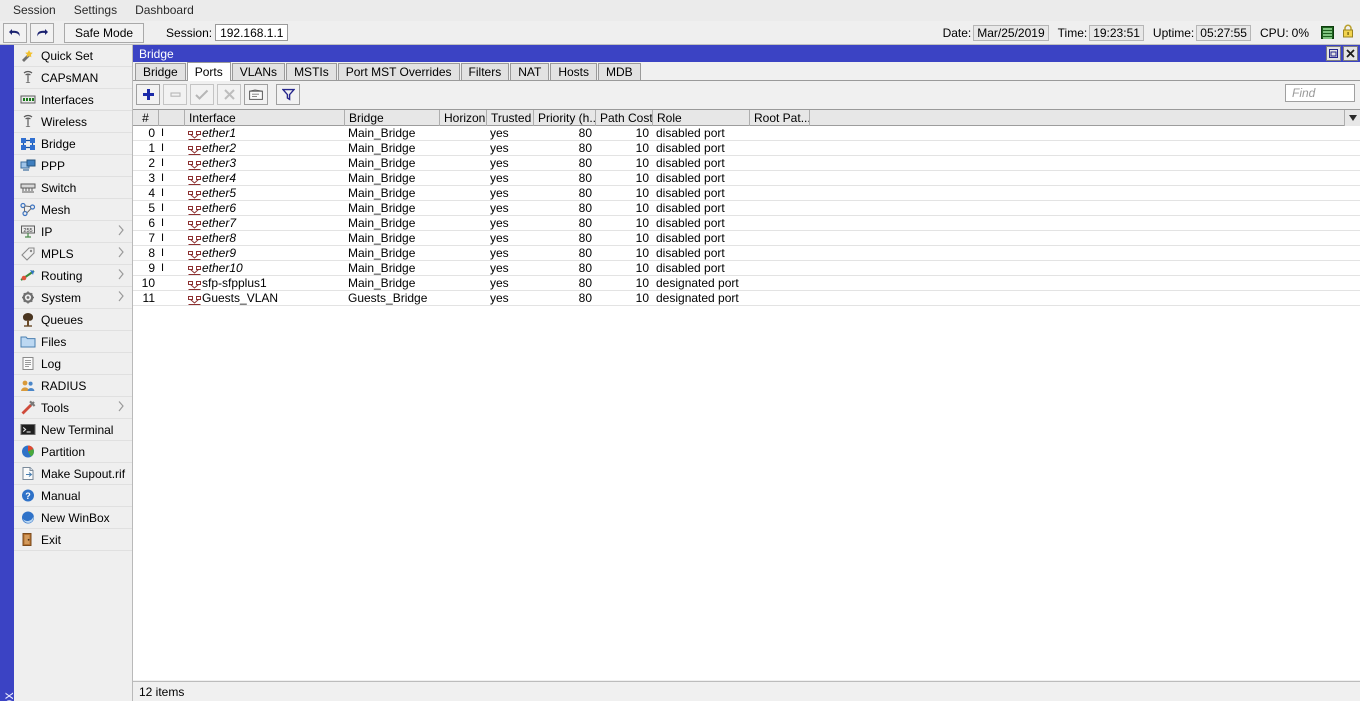  Describe the element at coordinates (64, 385) in the screenshot. I see `sidebar-item-label: RADIUS` at that location.